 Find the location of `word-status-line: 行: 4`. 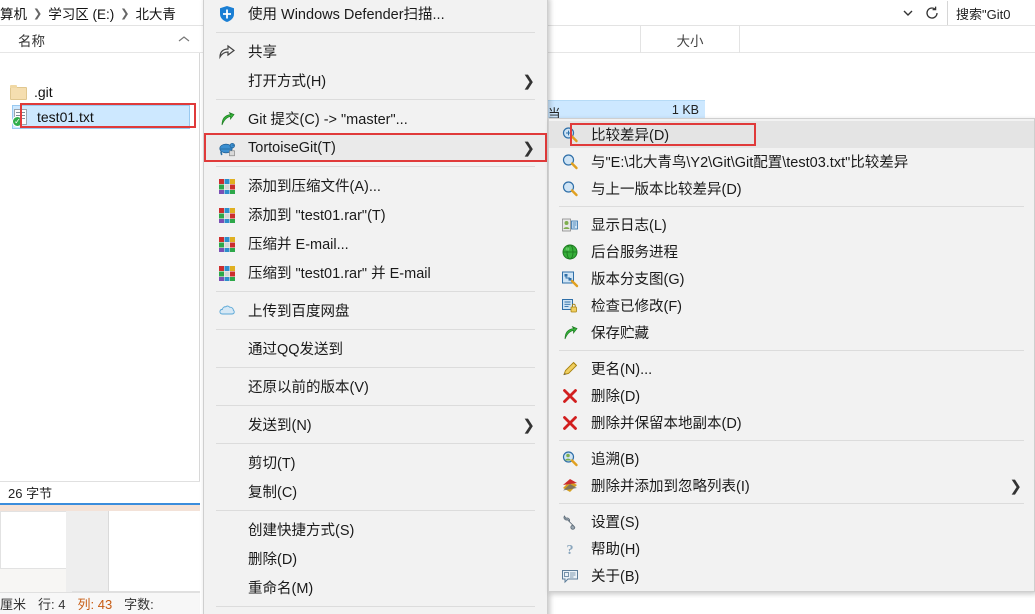

word-status-line: 行: 4 is located at coordinates (52, 604).